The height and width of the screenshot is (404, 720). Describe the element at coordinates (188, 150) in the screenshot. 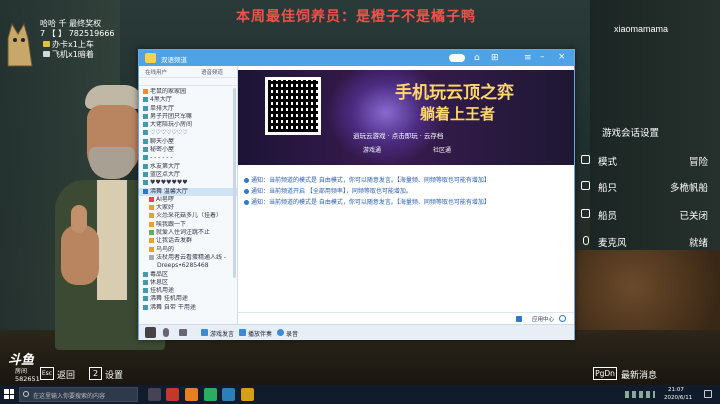

I see `channel-item: 秘密小屋` at that location.